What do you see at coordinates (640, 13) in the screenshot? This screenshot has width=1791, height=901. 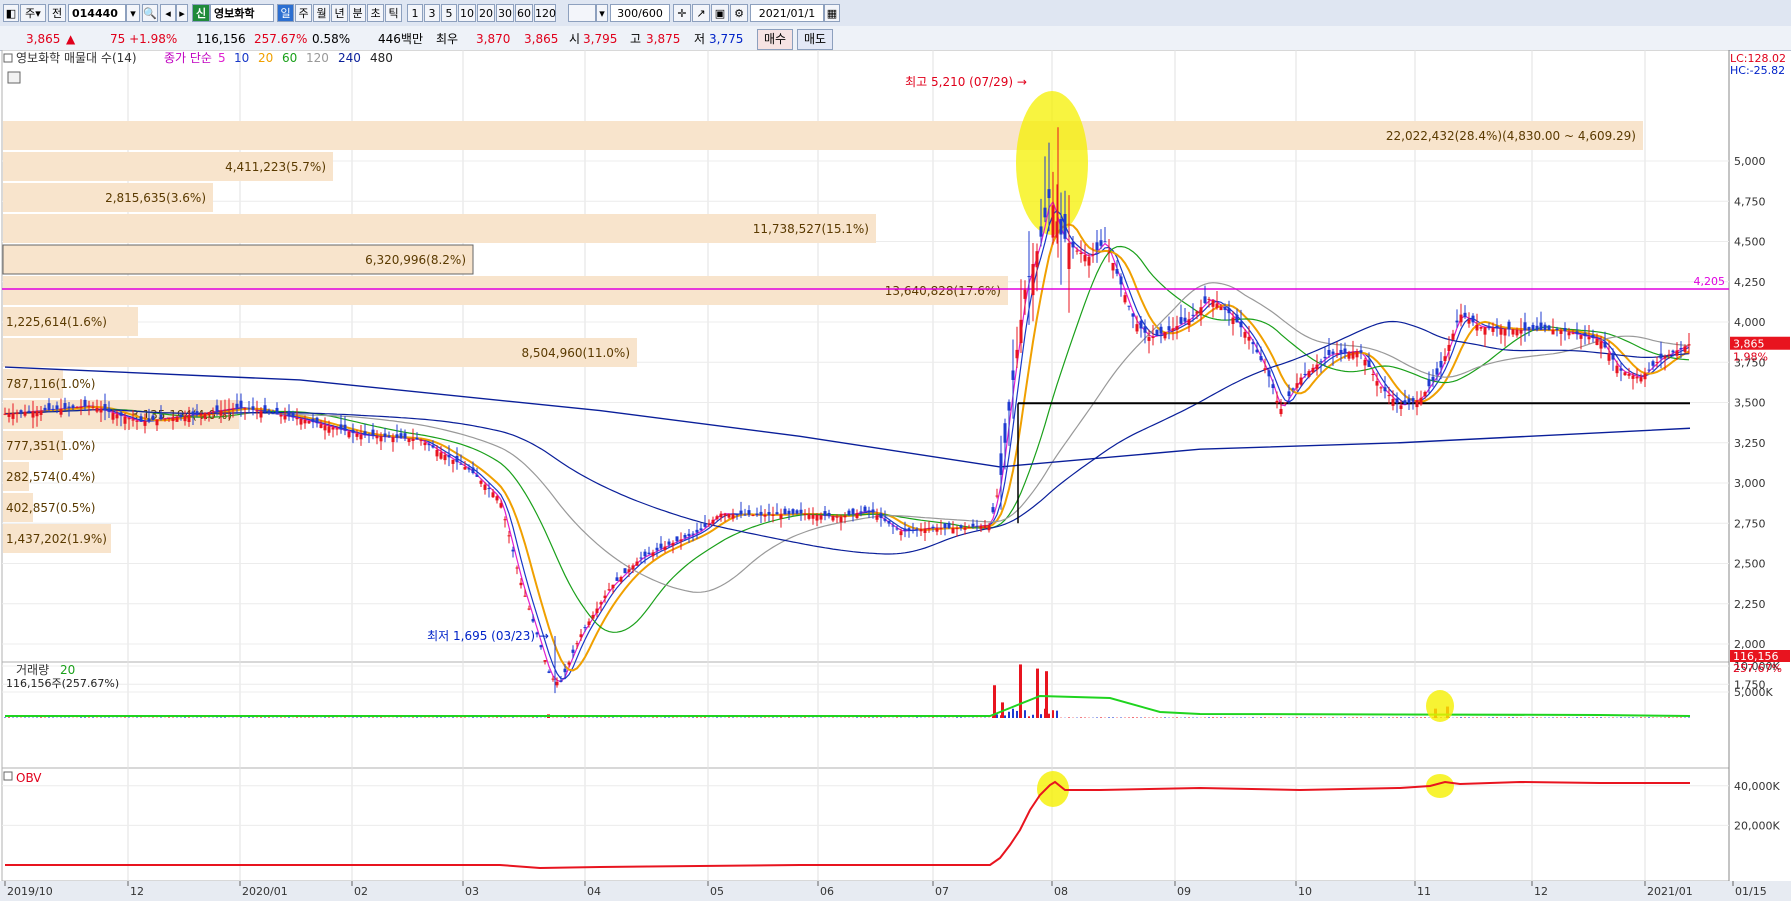 I see `count-input: 300/600` at bounding box center [640, 13].